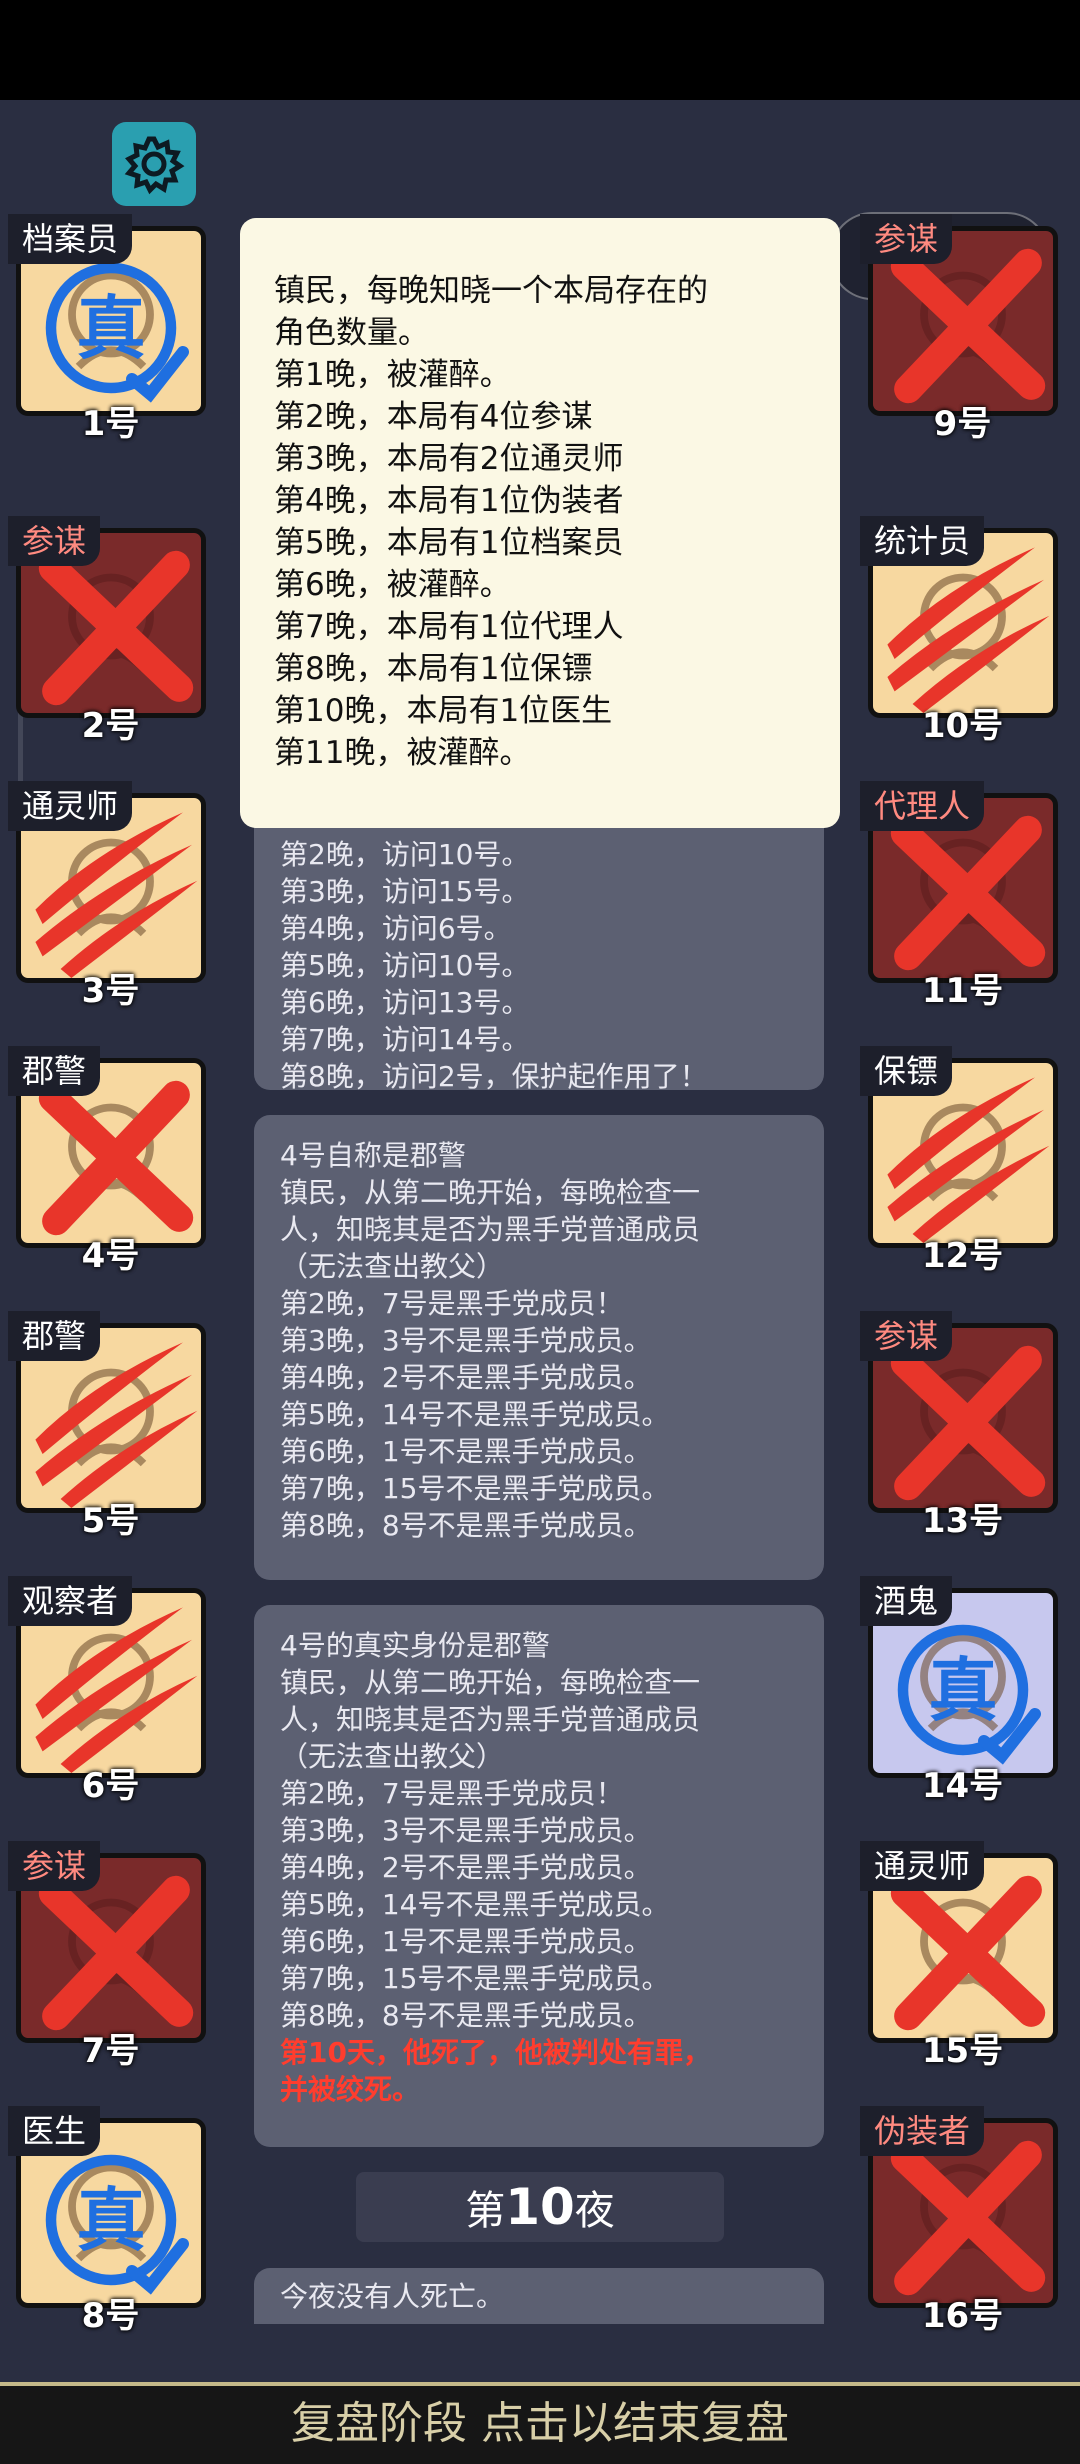  Describe the element at coordinates (962, 329) in the screenshot. I see `player-seat: 参谋 9号` at that location.